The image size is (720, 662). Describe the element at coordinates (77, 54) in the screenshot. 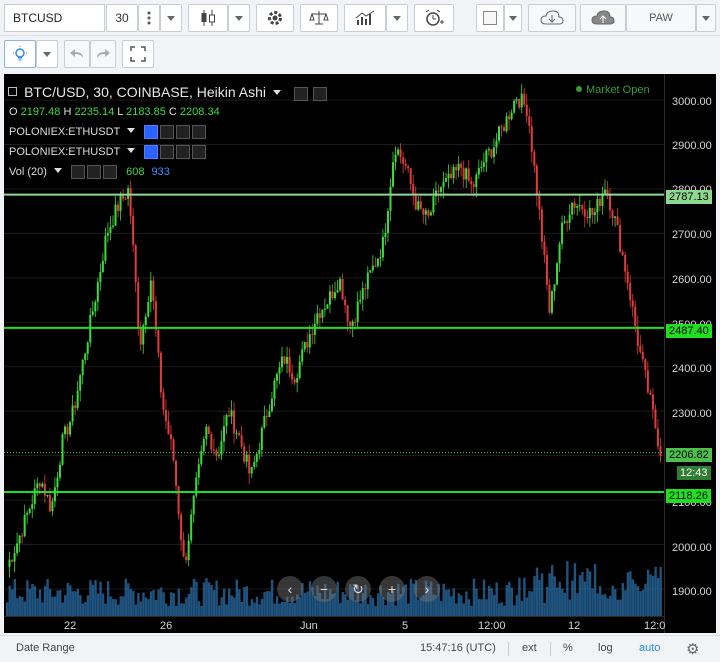

I see `undo-button` at that location.